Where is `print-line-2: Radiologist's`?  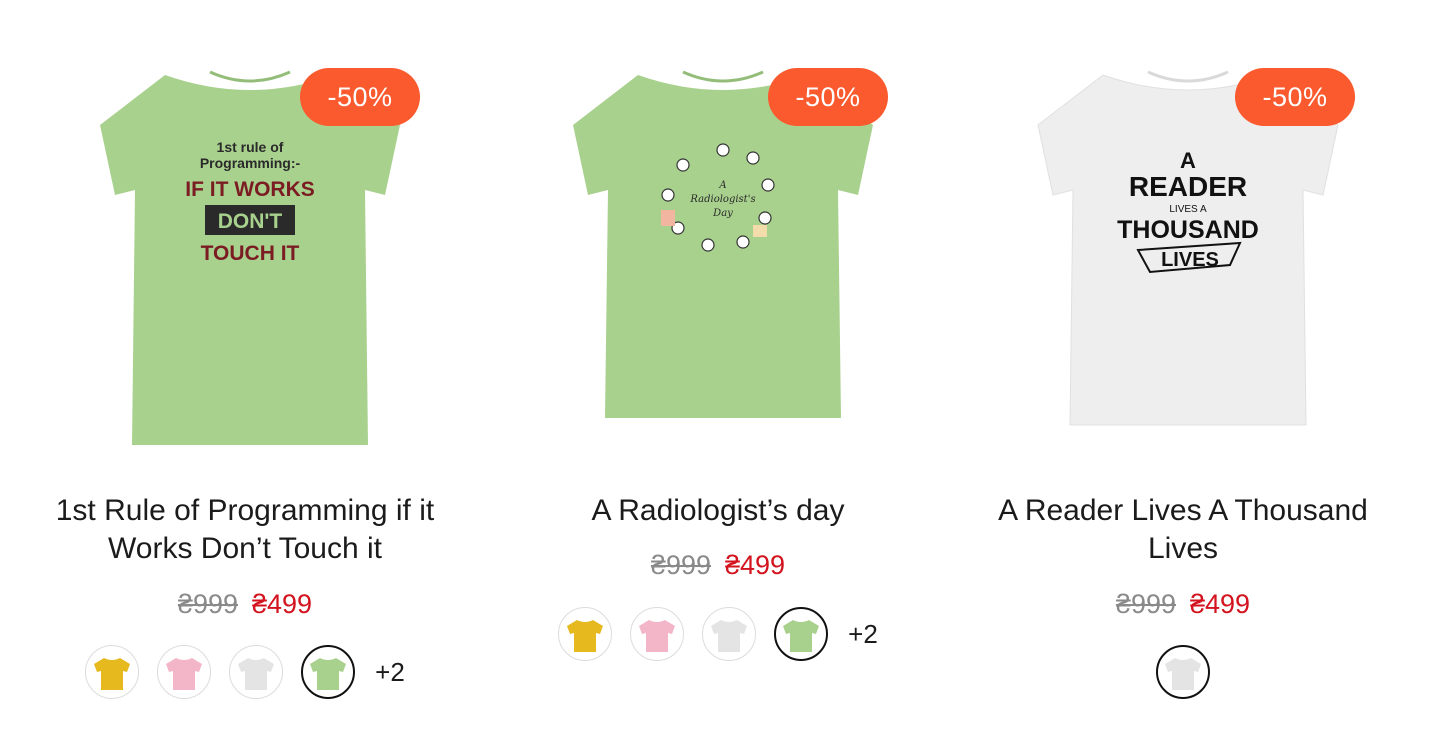
print-line-2: Radiologist's is located at coordinates (722, 199).